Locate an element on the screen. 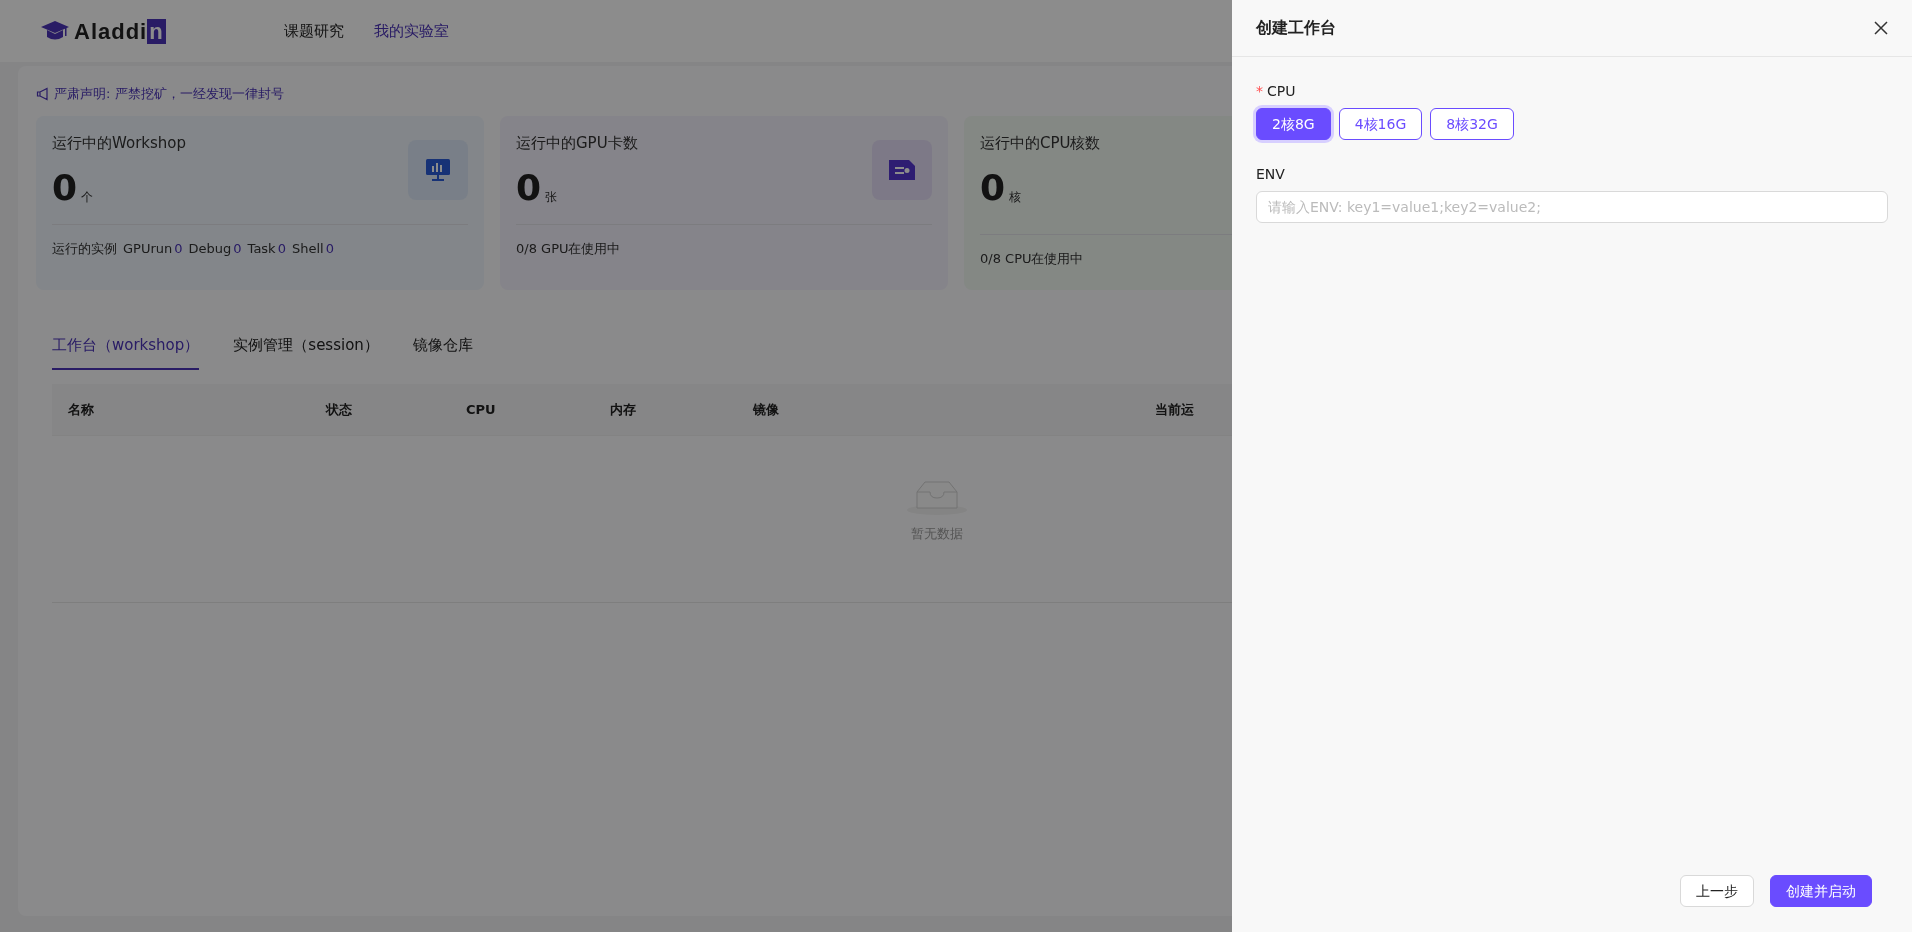 The image size is (1912, 932). count-label: Task is located at coordinates (261, 249).